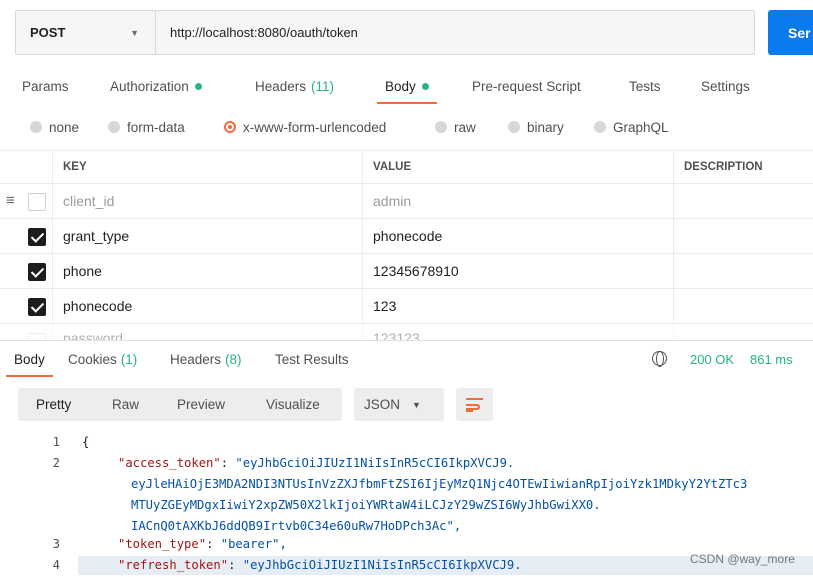 Image resolution: width=813 pixels, height=577 pixels. I want to click on mode-label: x-www-form-urlencoded, so click(315, 127).